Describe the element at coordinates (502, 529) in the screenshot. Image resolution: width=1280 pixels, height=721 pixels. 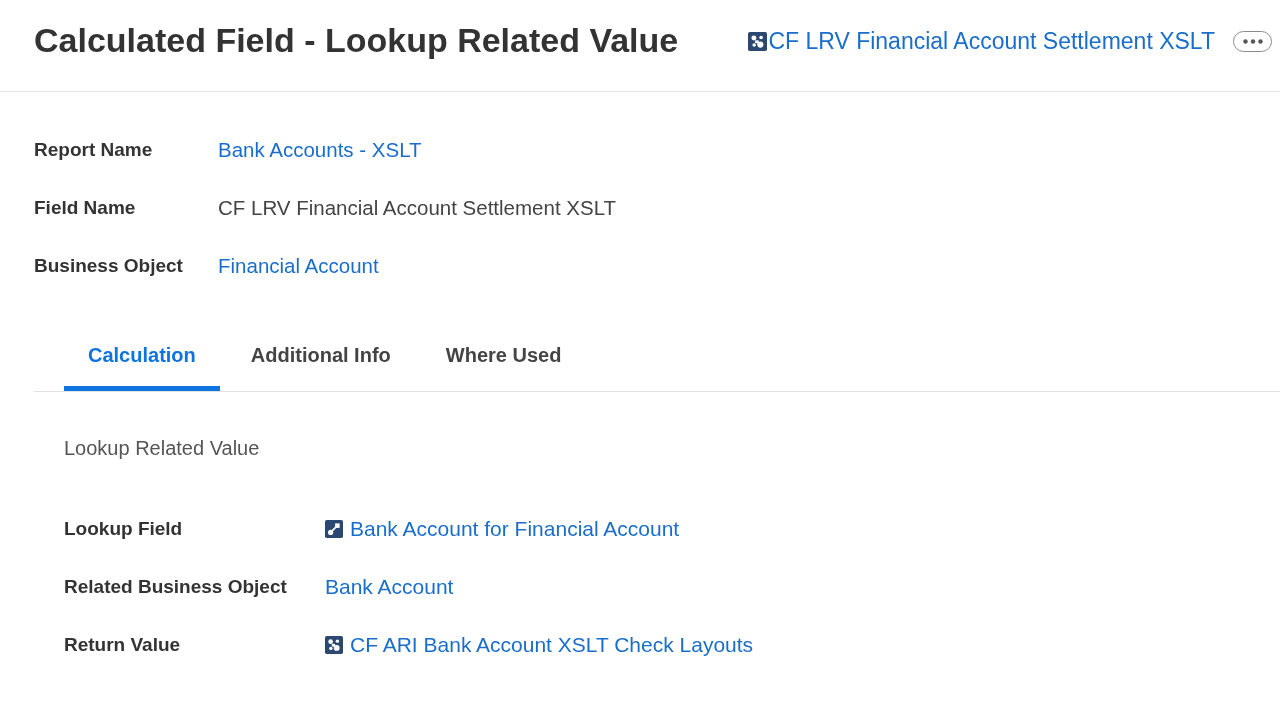
I see `field-value-link: Bank Account for Financial Account` at that location.